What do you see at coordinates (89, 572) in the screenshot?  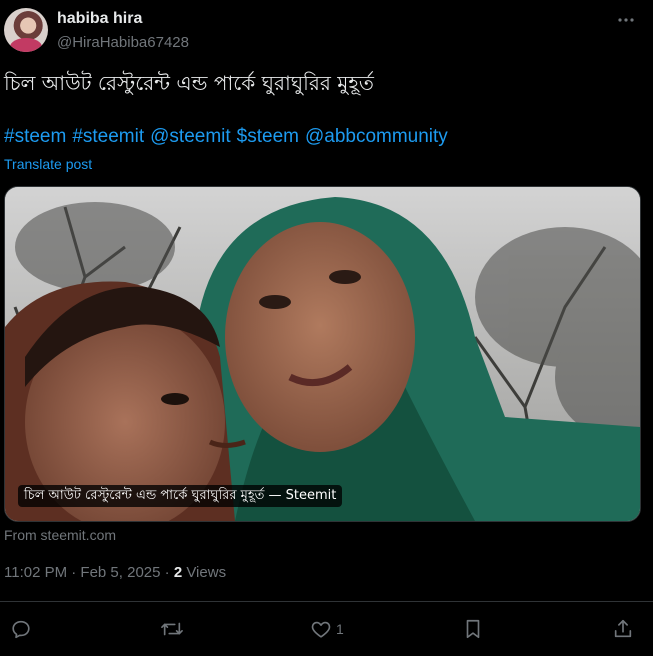 I see `post-timestamp: 11:02 PM · Feb 5, 2025 ·` at bounding box center [89, 572].